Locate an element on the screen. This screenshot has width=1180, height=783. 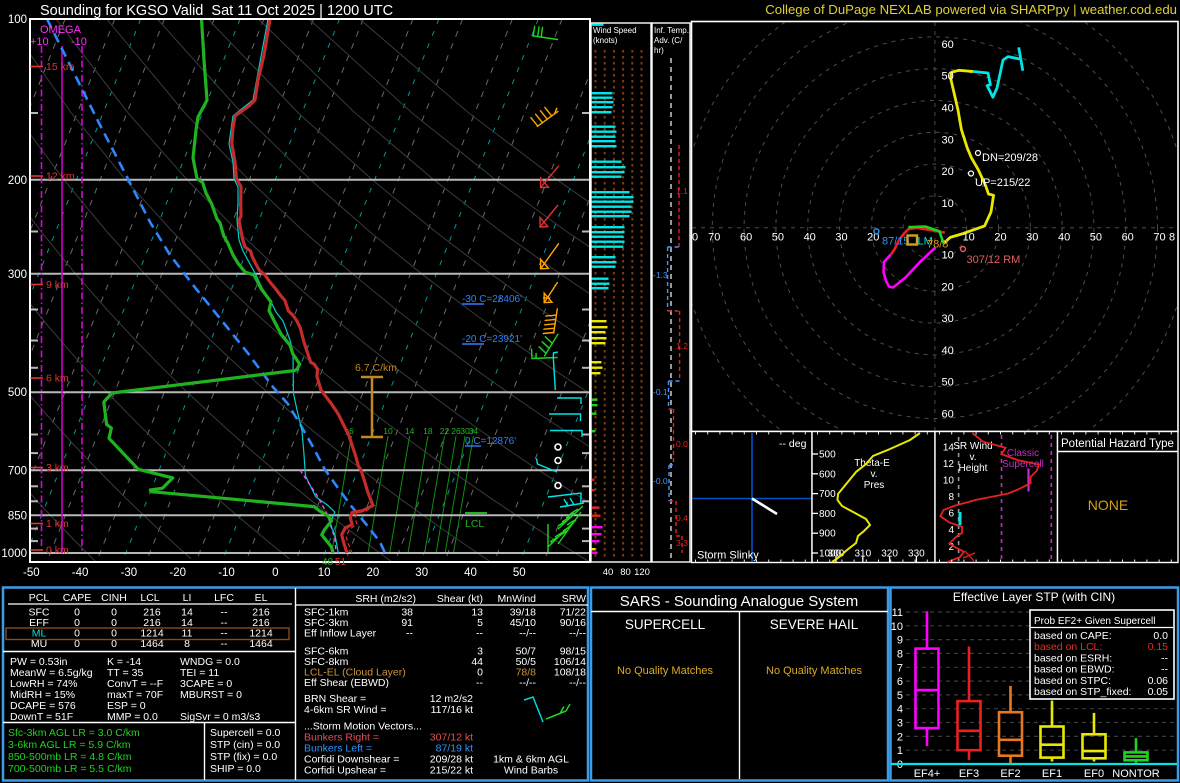
svg-text: Potential Hazard Type is located at coordinates (1117, 444).